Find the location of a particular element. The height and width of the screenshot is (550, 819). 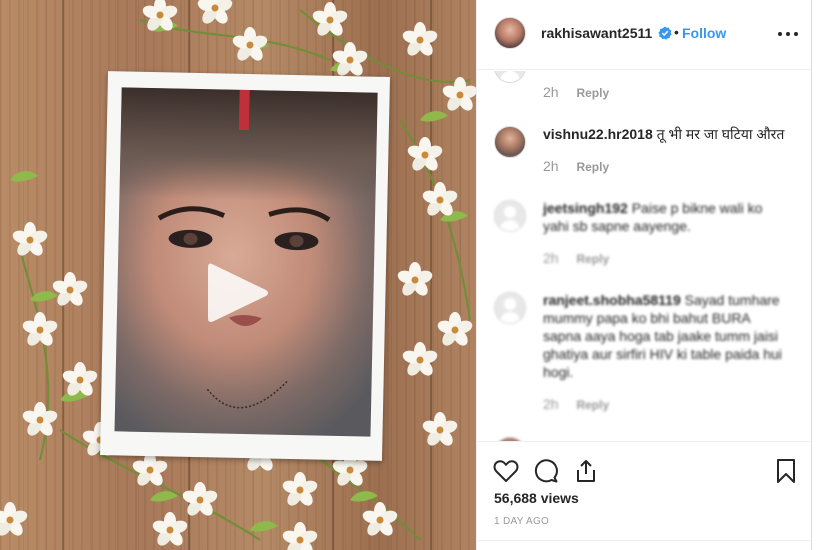

view-count: 56,688 views is located at coordinates (536, 498).